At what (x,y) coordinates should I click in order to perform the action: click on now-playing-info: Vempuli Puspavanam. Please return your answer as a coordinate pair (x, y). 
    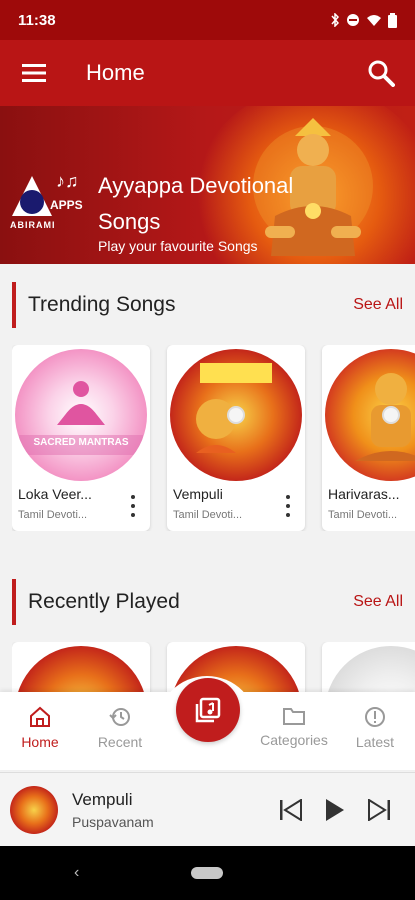
    Looking at the image, I should click on (113, 810).